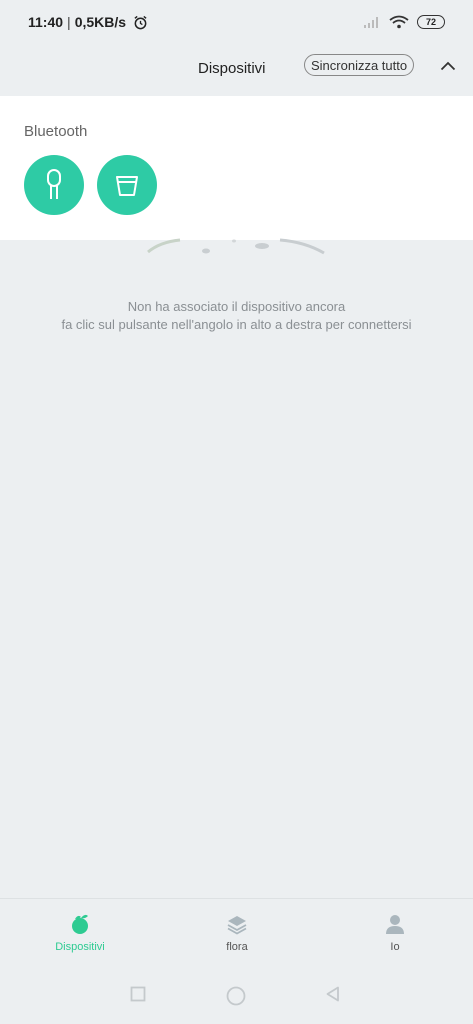  What do you see at coordinates (236, 22) in the screenshot?
I see `status-bar: 11:40 | 0,5KB/s 72` at bounding box center [236, 22].